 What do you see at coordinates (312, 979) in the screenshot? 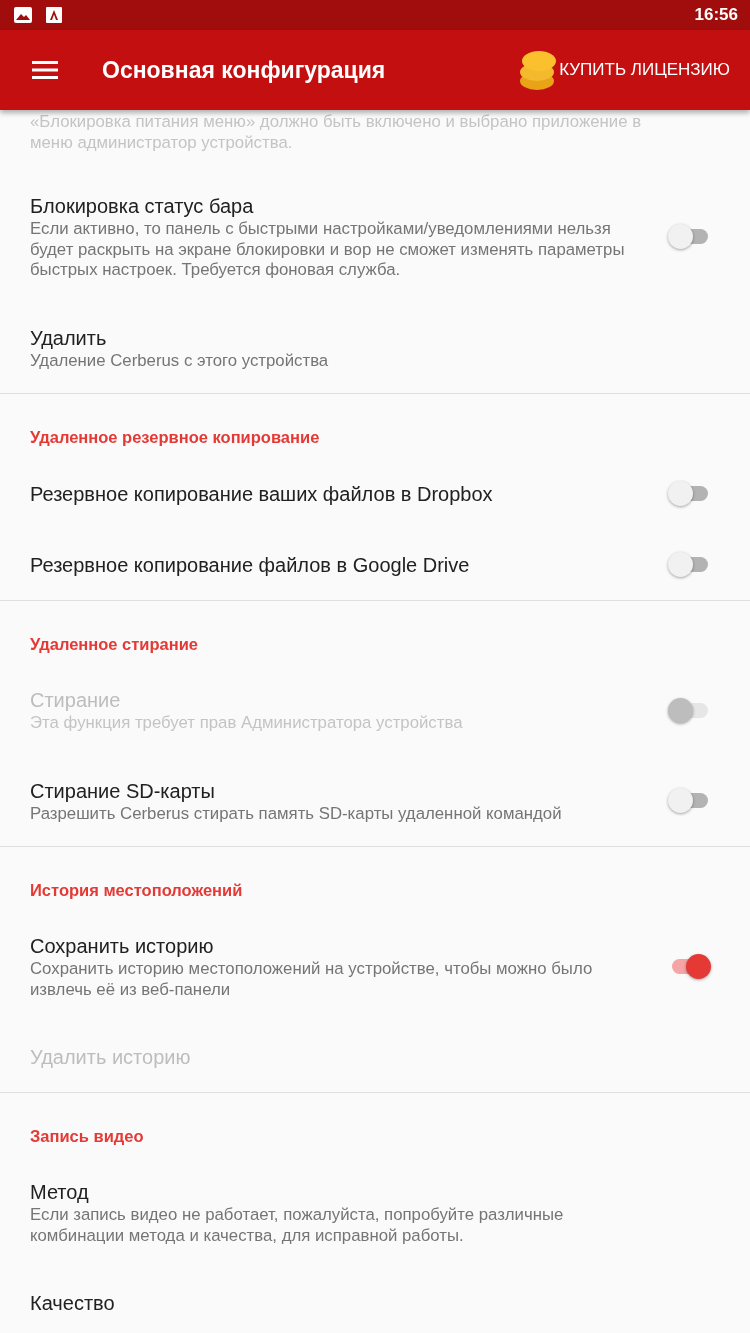
I see `setting-summary: Сохранить историю местоположений на устройстве, чтобы можно было извлечь её из веб-панели` at bounding box center [312, 979].